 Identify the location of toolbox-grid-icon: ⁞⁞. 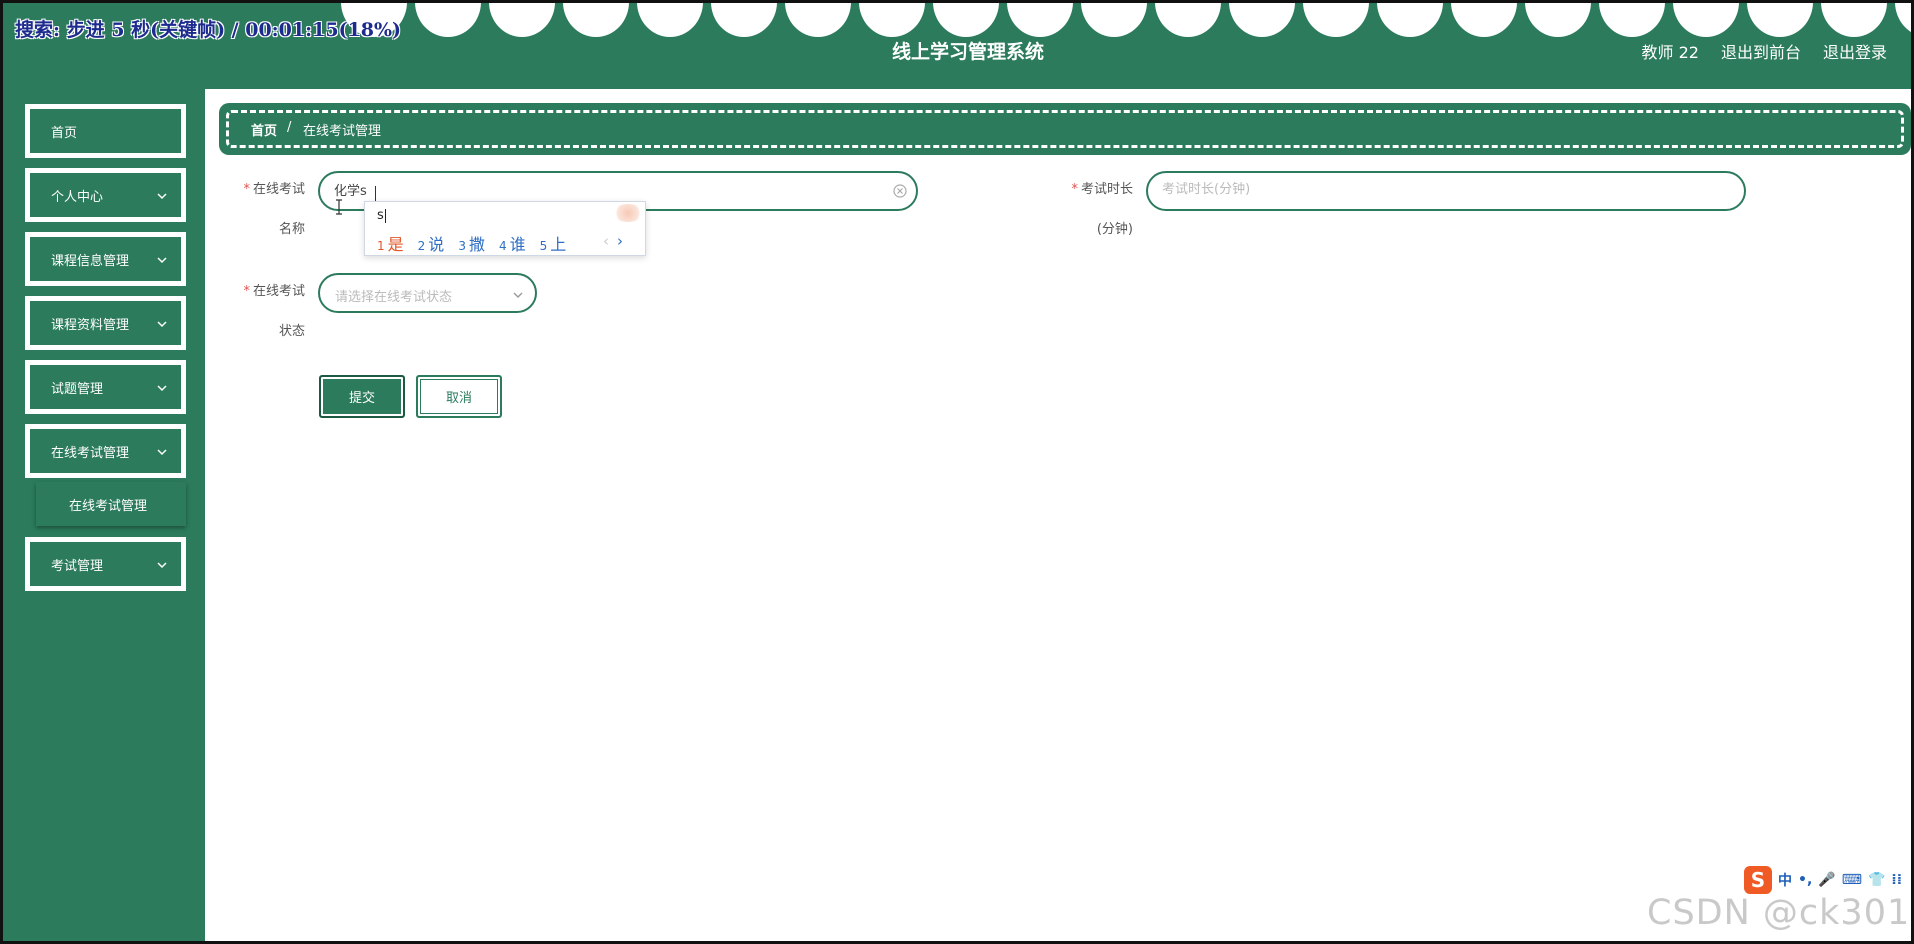
(1896, 880).